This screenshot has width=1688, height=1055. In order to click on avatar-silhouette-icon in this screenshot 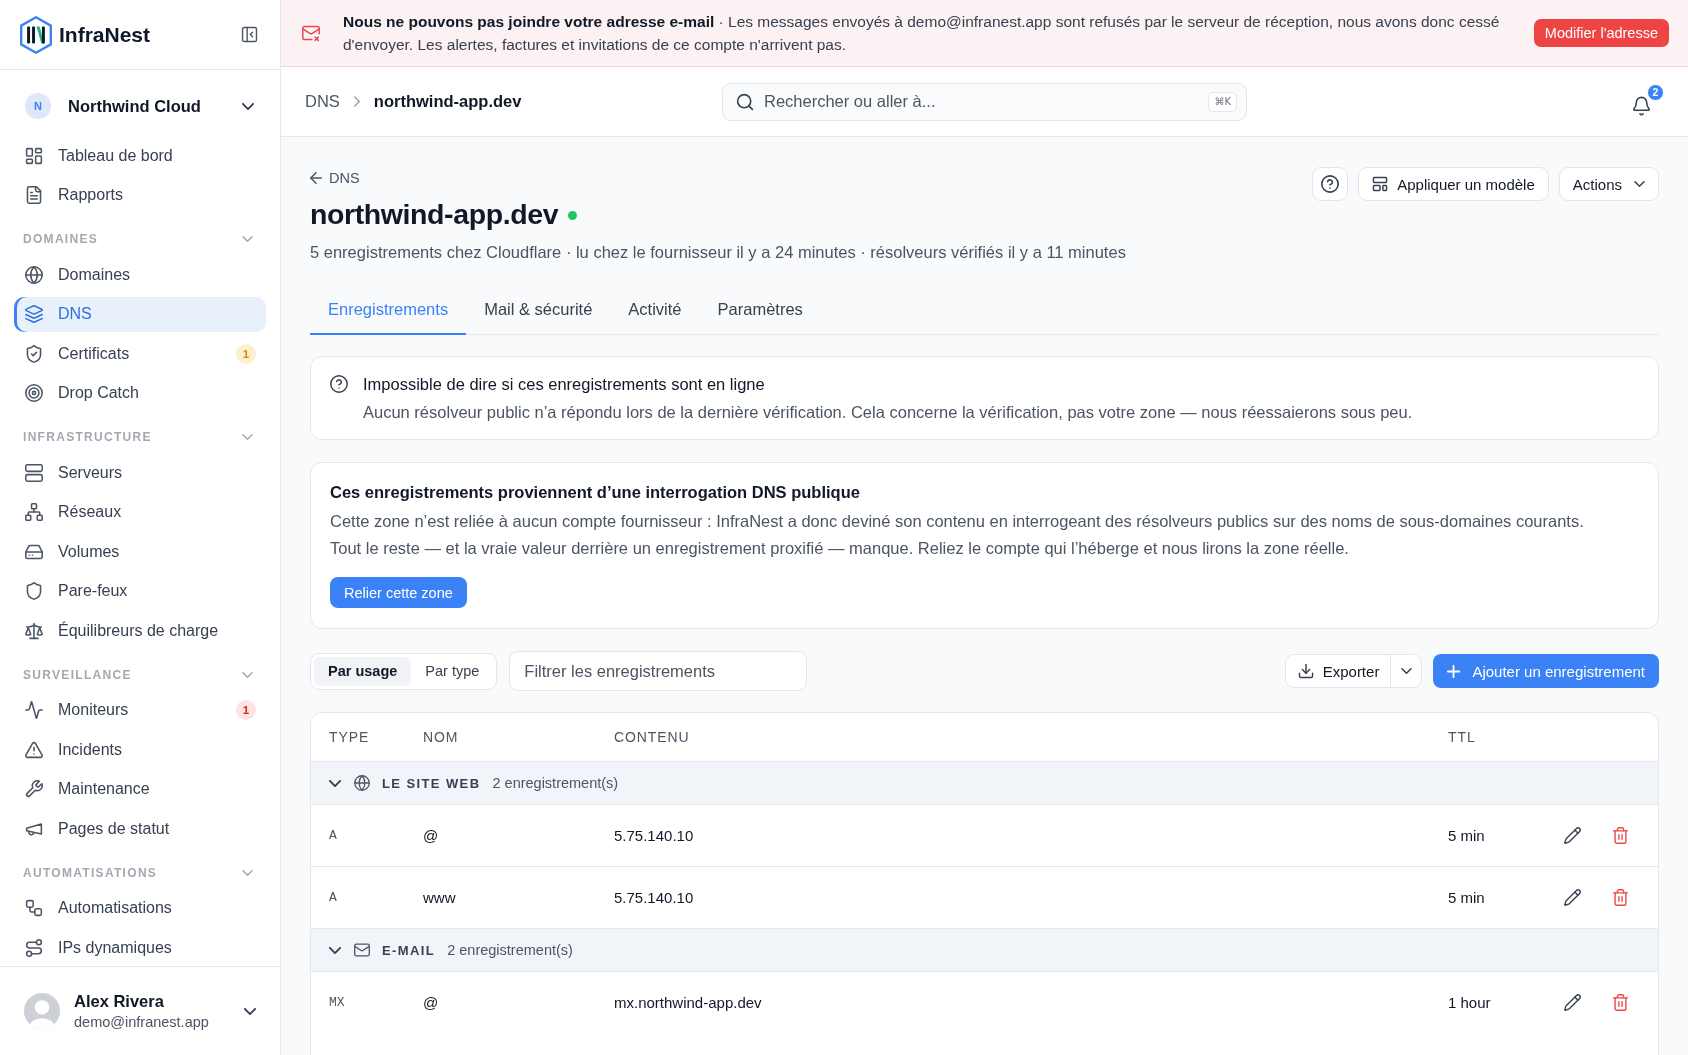, I will do `click(42, 1011)`.